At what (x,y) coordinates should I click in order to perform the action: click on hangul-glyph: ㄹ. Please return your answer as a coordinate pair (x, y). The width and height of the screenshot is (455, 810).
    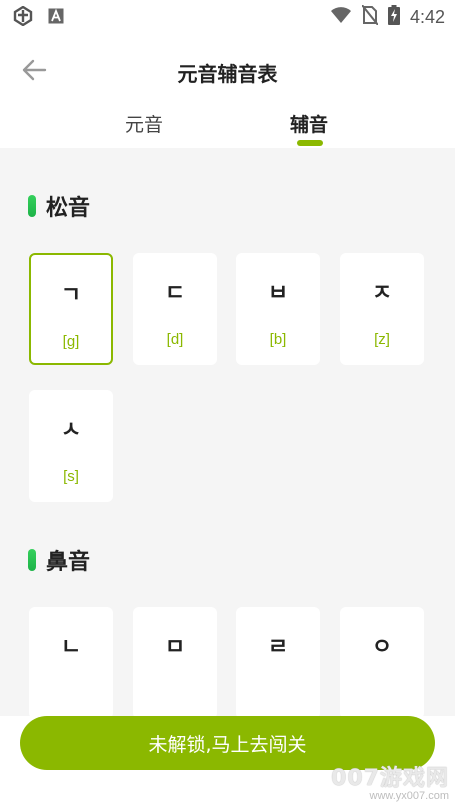
    Looking at the image, I should click on (278, 647).